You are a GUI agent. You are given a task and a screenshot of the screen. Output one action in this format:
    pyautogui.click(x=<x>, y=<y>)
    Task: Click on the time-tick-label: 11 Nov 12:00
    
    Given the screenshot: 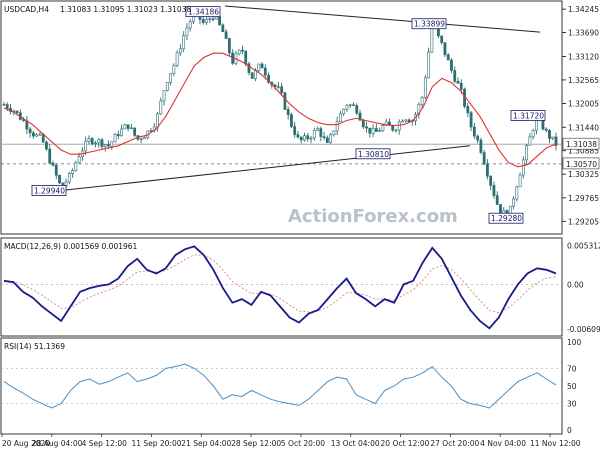 What is the action you would take?
    pyautogui.click(x=555, y=443)
    